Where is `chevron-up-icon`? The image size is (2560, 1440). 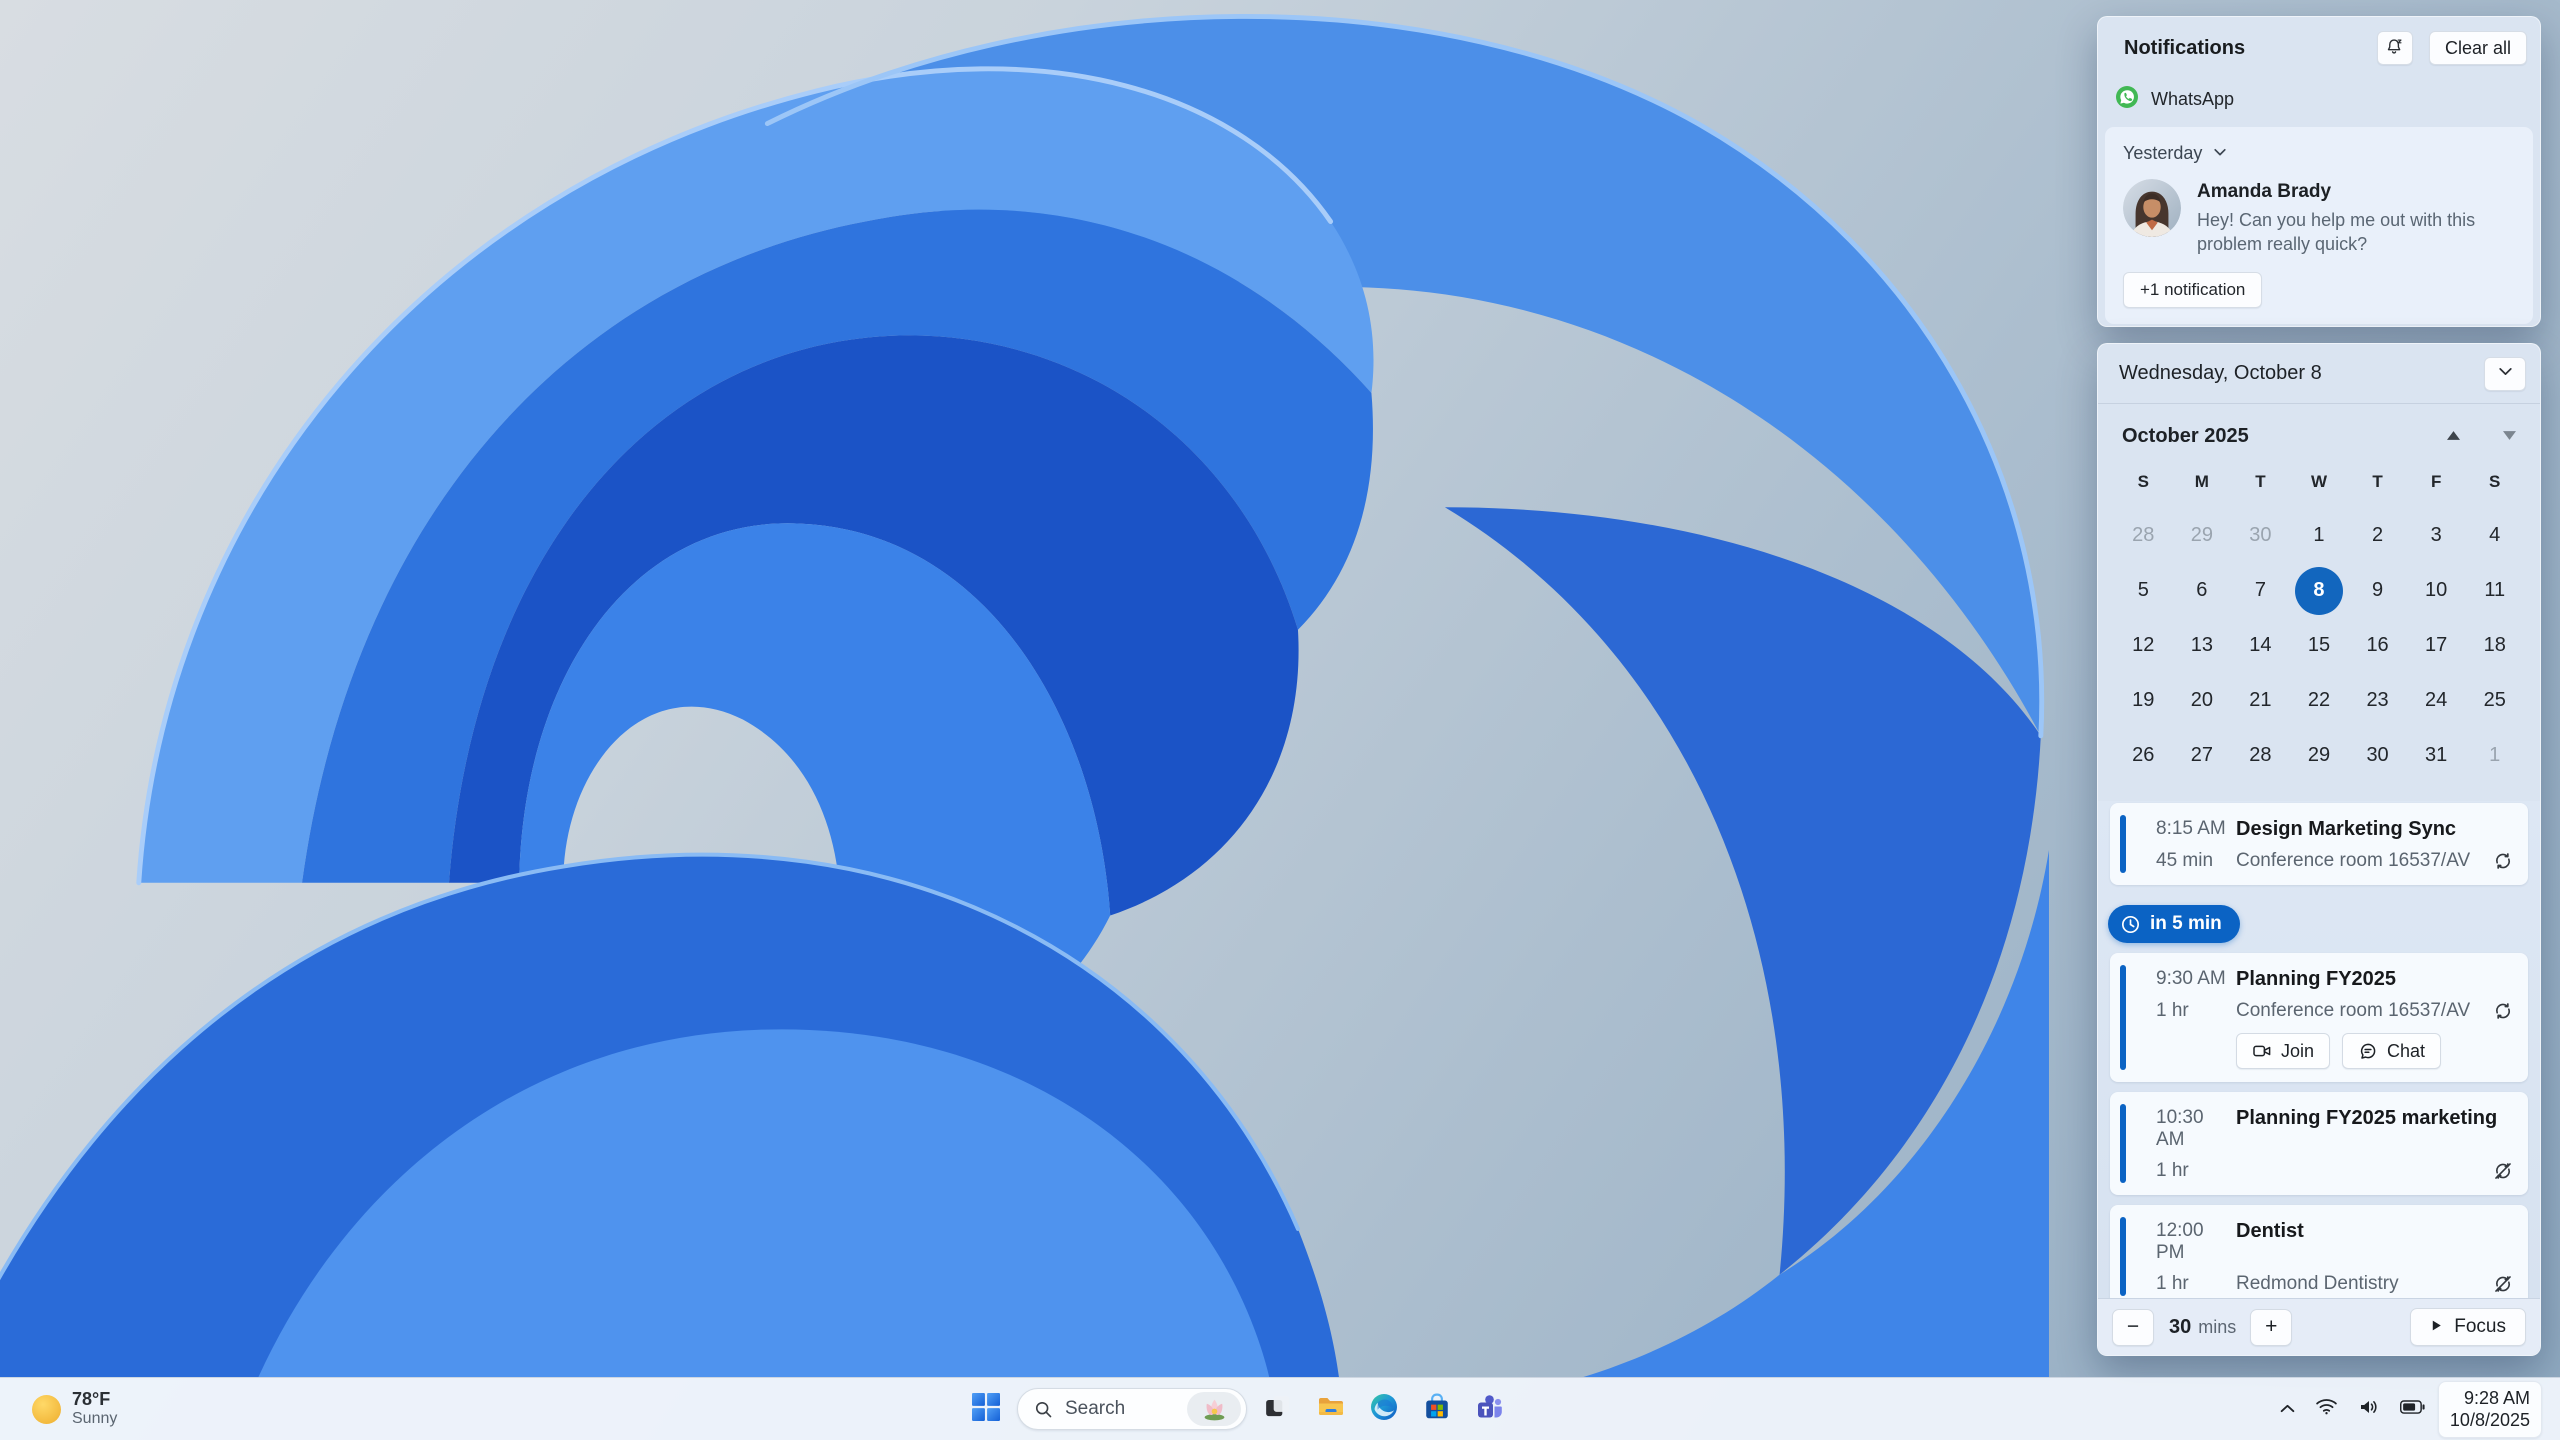
chevron-up-icon is located at coordinates (2287, 1409).